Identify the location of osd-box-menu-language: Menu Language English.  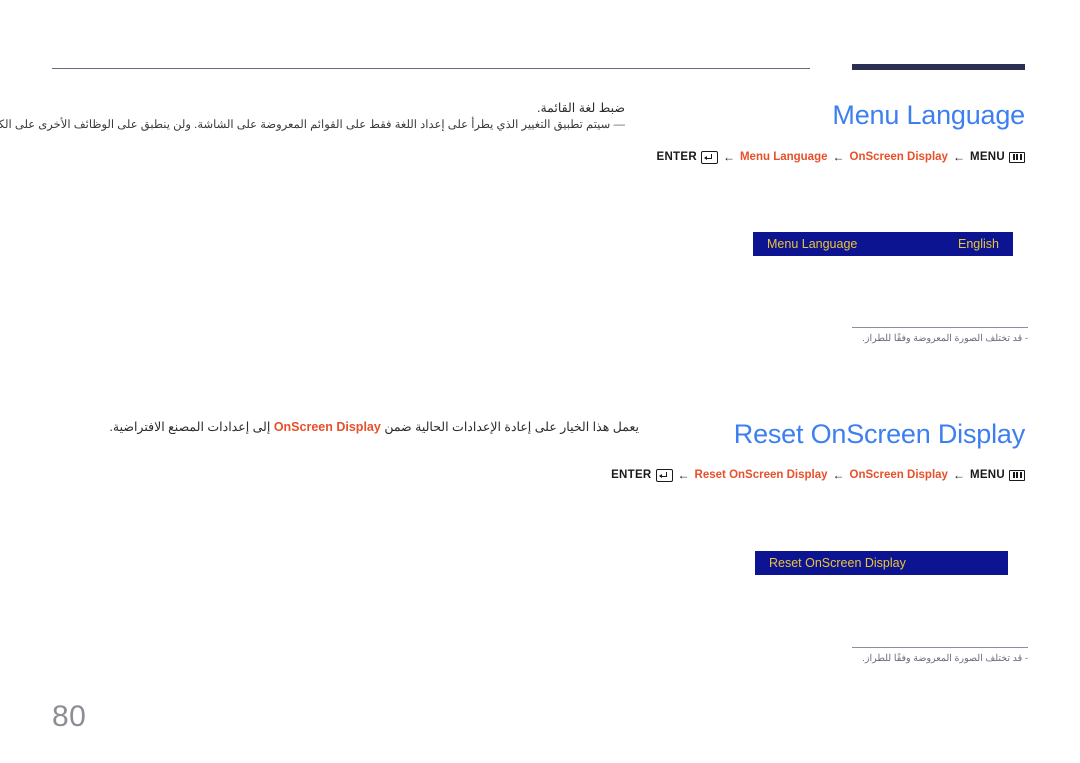
(883, 244).